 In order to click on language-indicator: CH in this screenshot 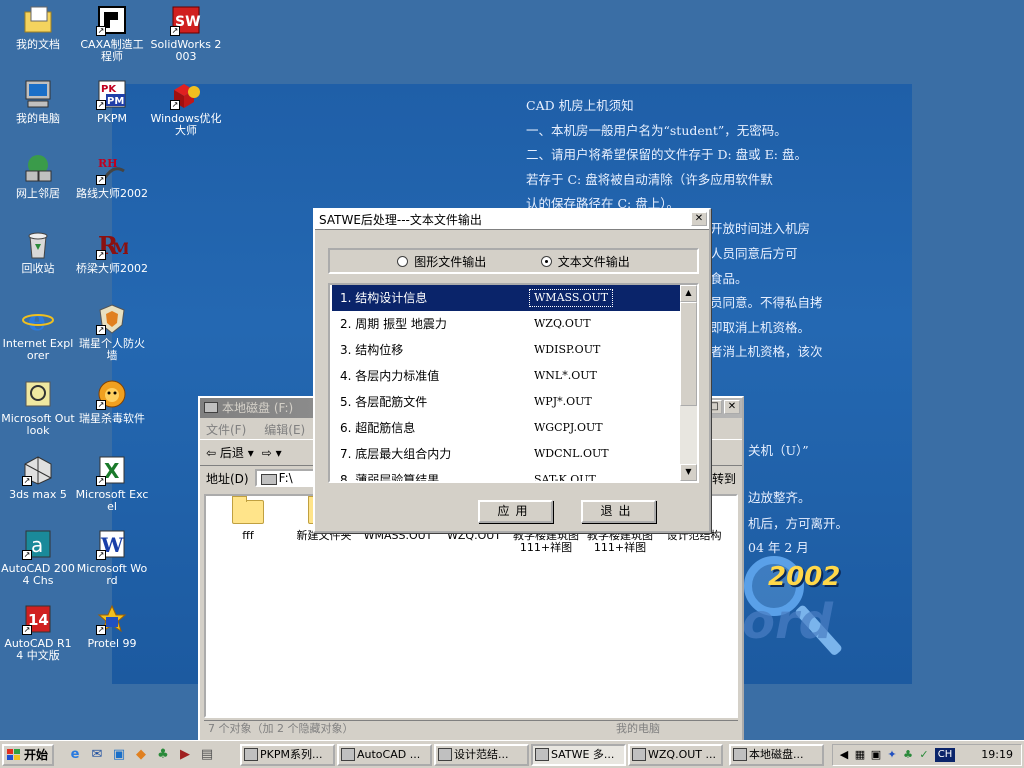, I will do `click(945, 755)`.